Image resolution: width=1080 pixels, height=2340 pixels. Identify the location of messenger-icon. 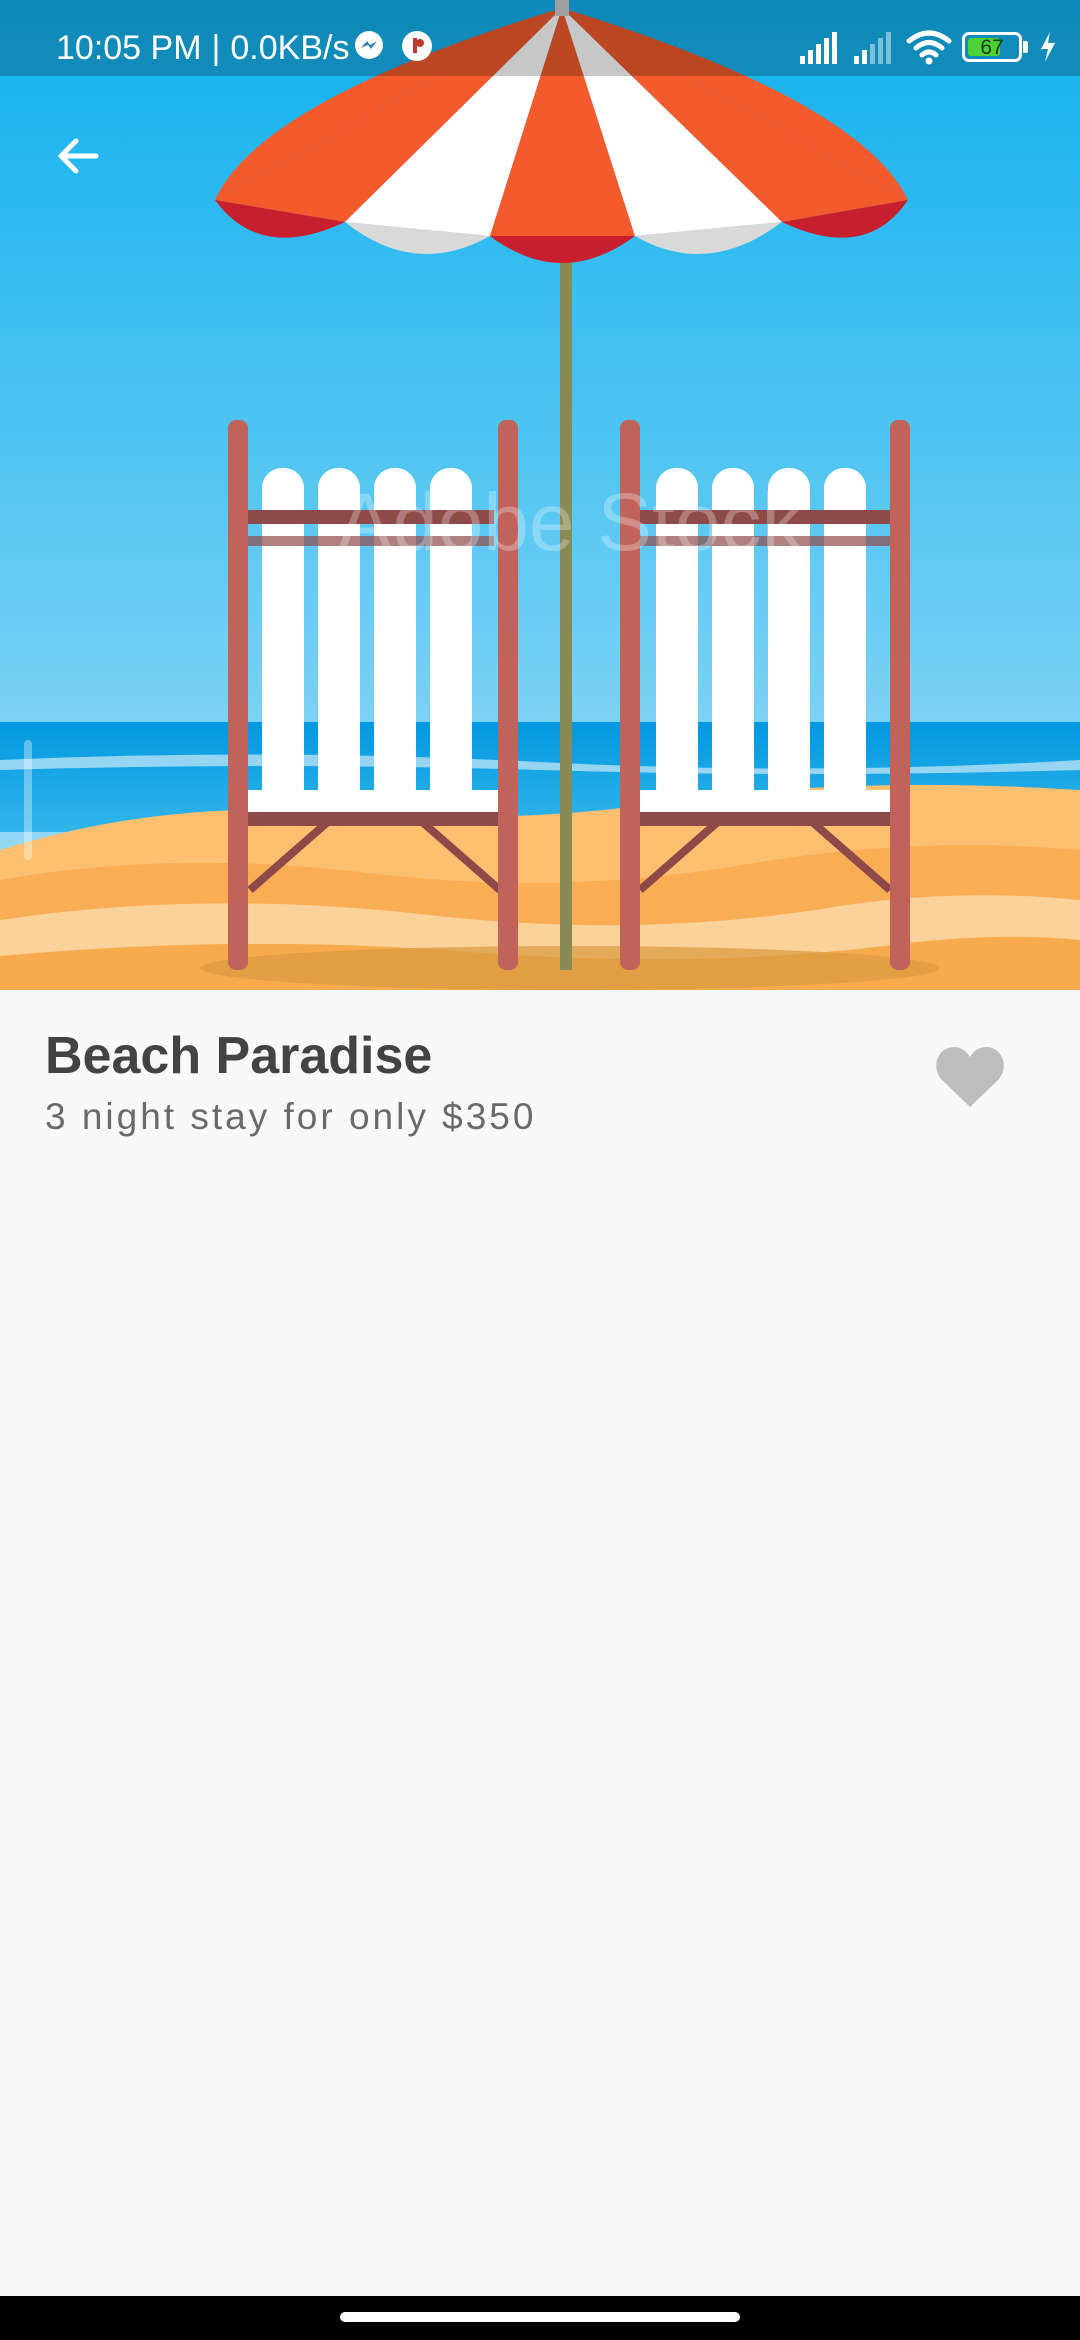
(369, 45).